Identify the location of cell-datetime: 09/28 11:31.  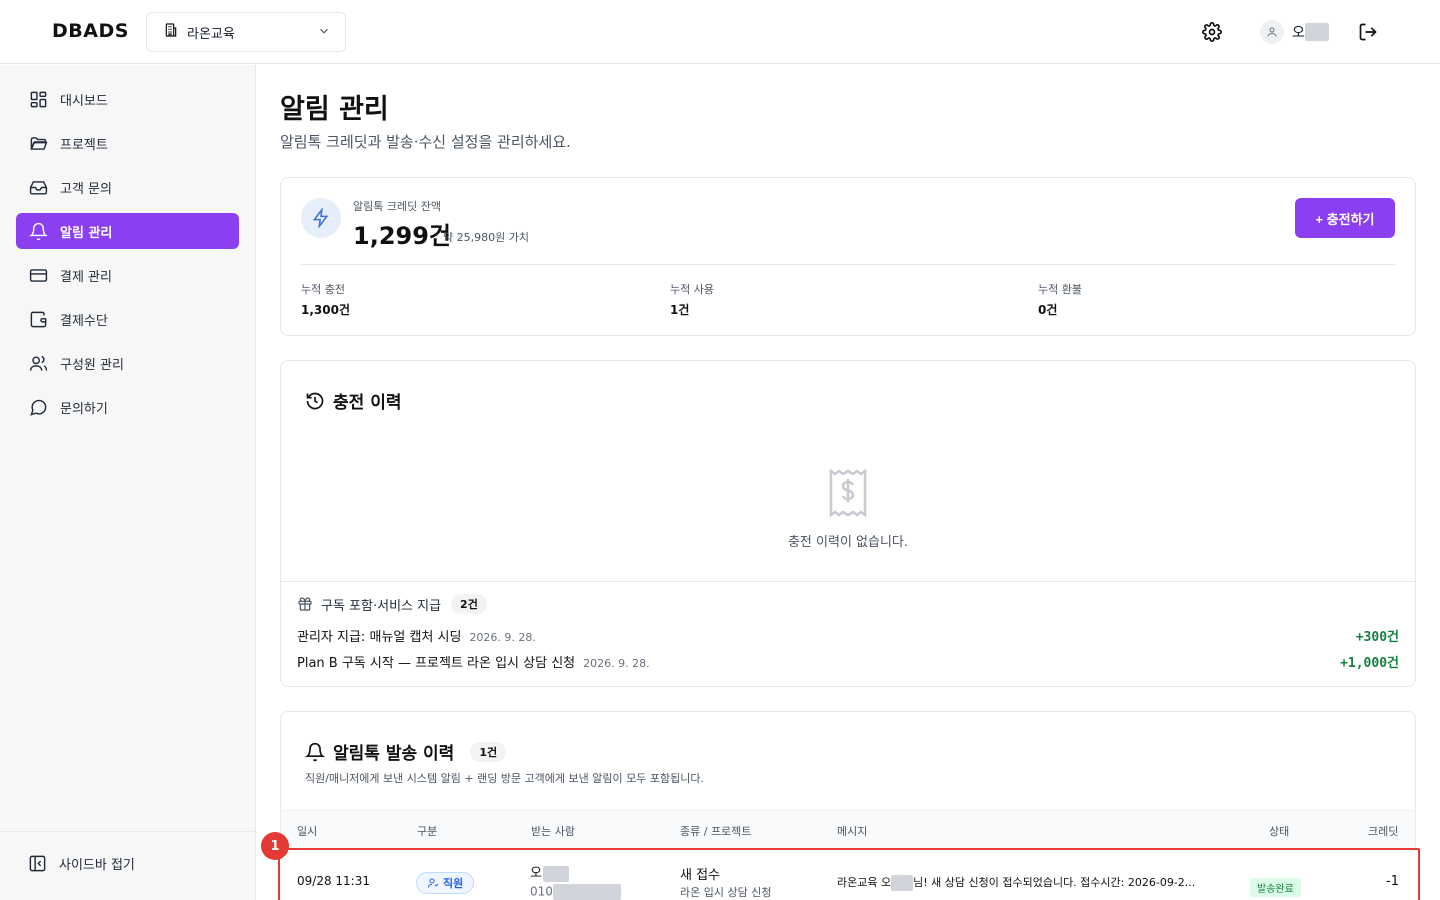
(333, 881).